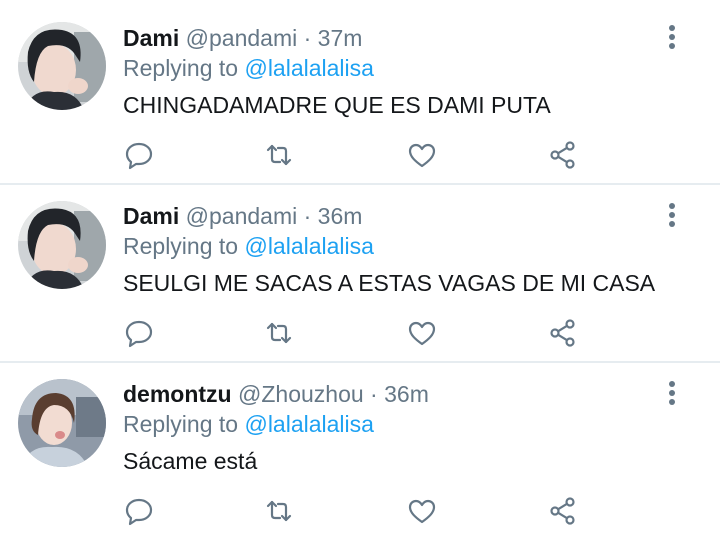 The height and width of the screenshot is (534, 720). I want to click on display-name: demontzu, so click(177, 394).